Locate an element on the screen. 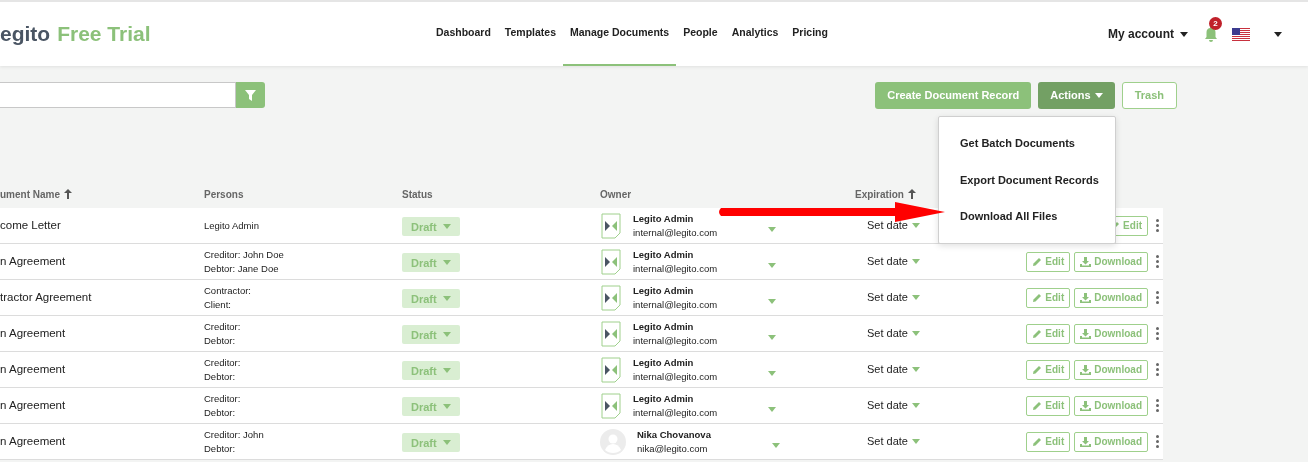 Image resolution: width=1308 pixels, height=462 pixels. column-header: Owner is located at coordinates (616, 194).